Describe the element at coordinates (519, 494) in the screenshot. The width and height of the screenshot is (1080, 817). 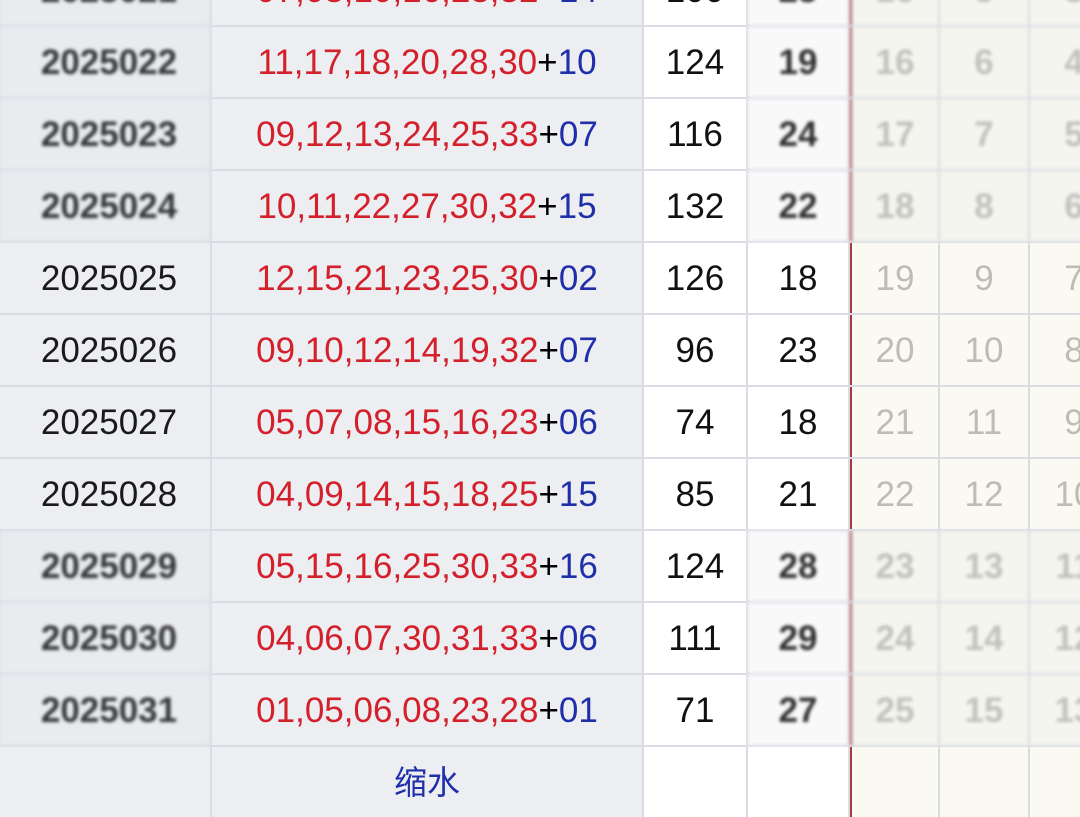
I see `red-ball-number: 25` at that location.